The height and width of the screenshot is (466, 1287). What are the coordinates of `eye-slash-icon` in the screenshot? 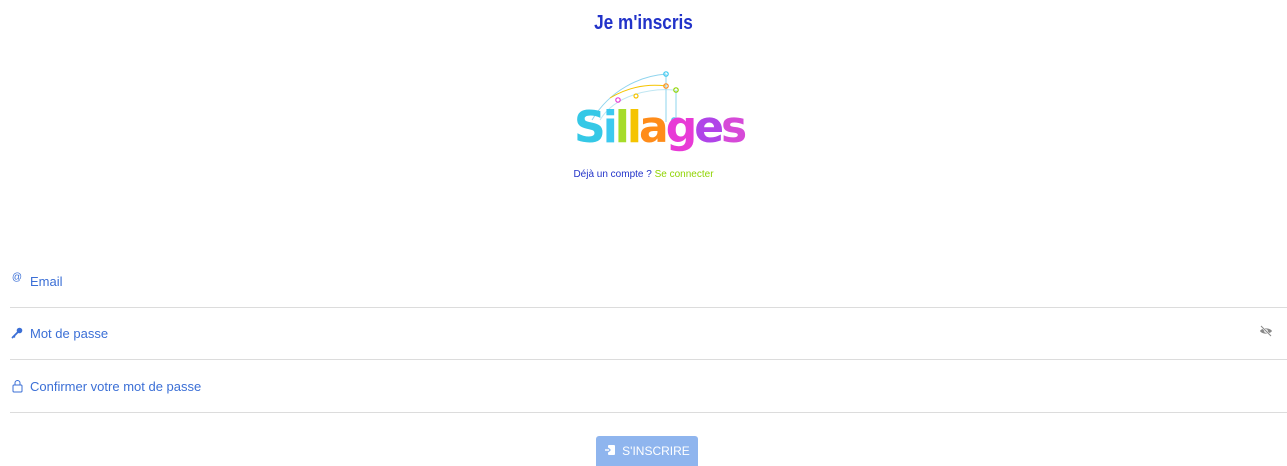 It's located at (1266, 333).